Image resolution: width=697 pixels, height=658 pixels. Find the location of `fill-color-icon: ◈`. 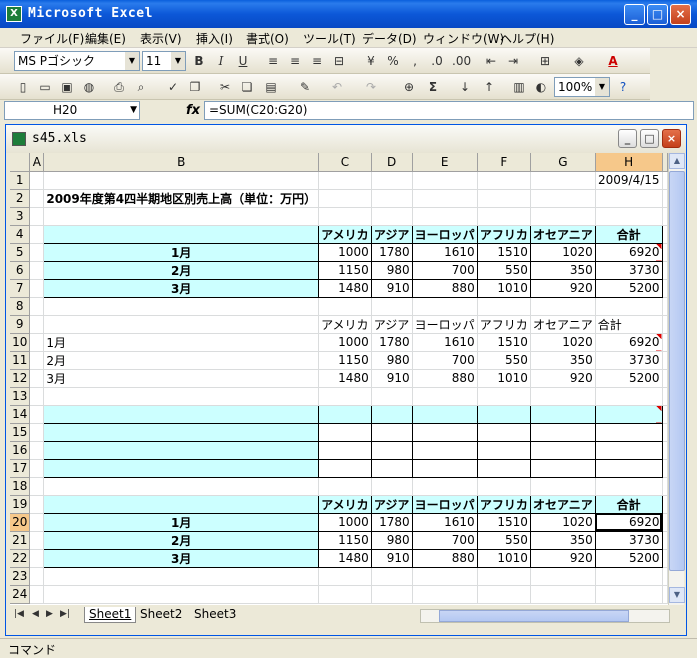

fill-color-icon: ◈ is located at coordinates (579, 61).